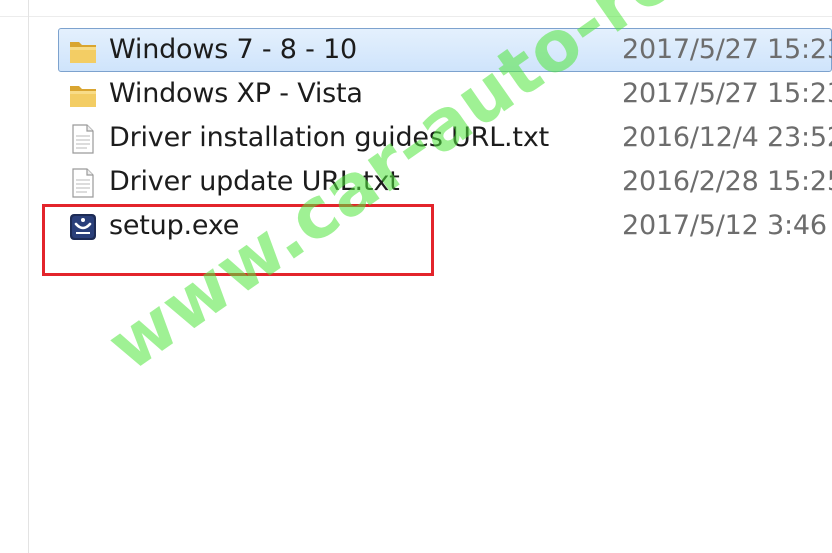 The height and width of the screenshot is (553, 832). I want to click on file-name: setup.exe, so click(174, 225).